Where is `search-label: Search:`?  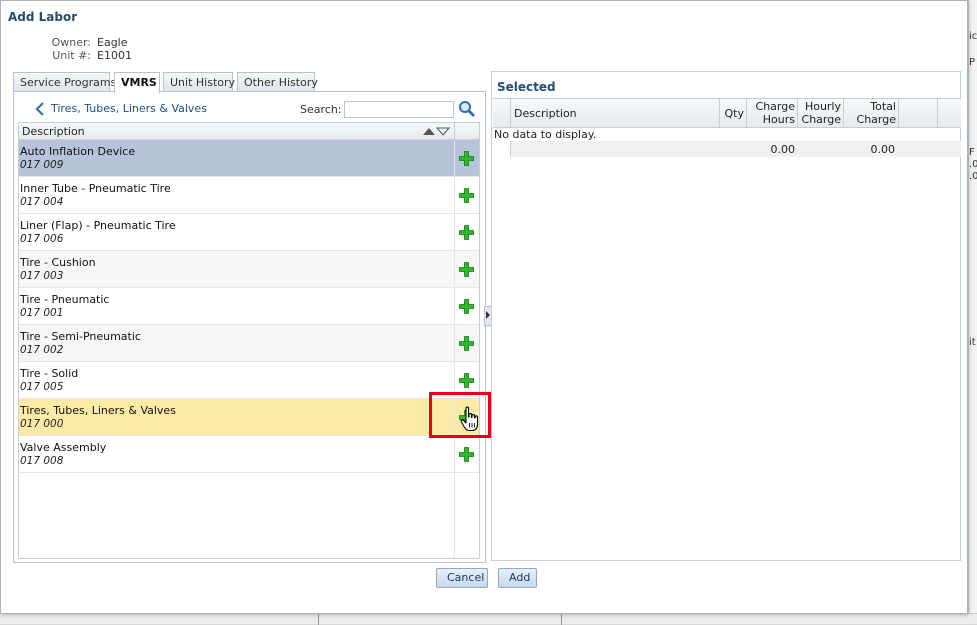 search-label: Search: is located at coordinates (321, 109).